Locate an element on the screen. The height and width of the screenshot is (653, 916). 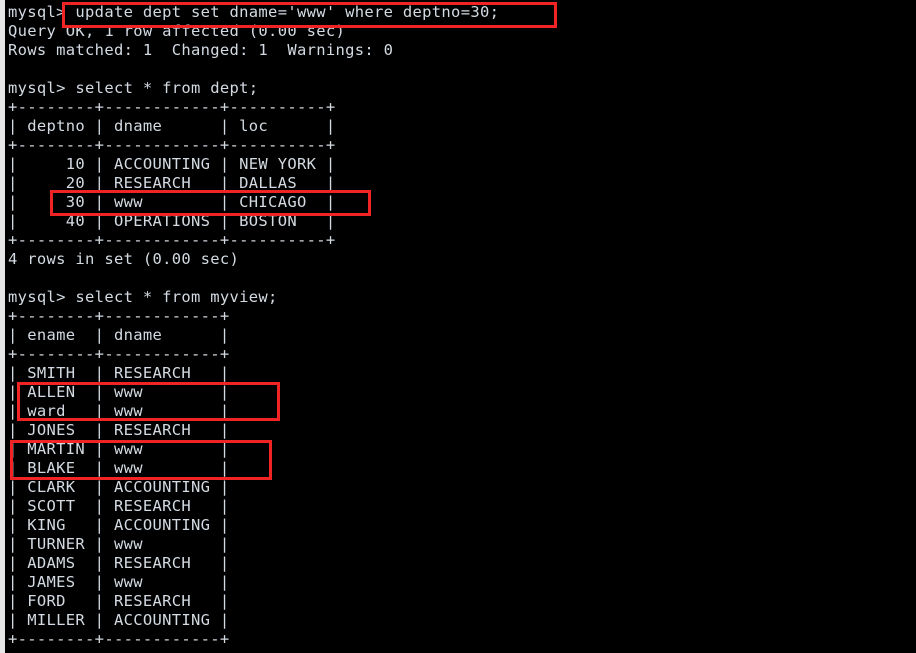
command-select-dept: mysql> select * from dept; is located at coordinates (133, 88).